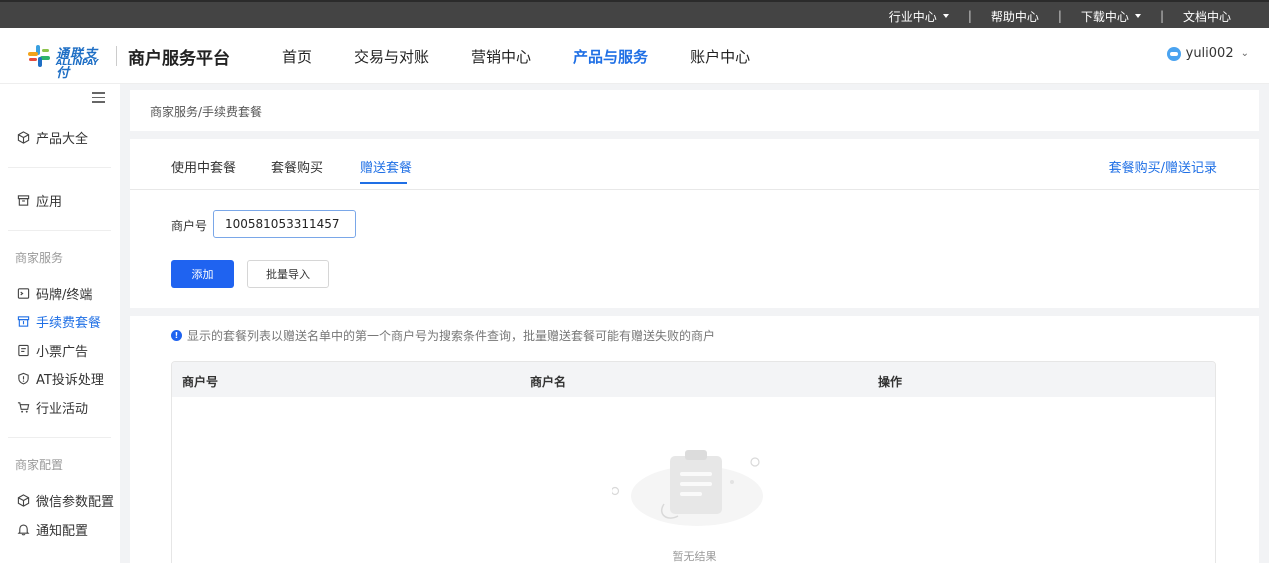  What do you see at coordinates (890, 382) in the screenshot?
I see `column-actions: 操作` at bounding box center [890, 382].